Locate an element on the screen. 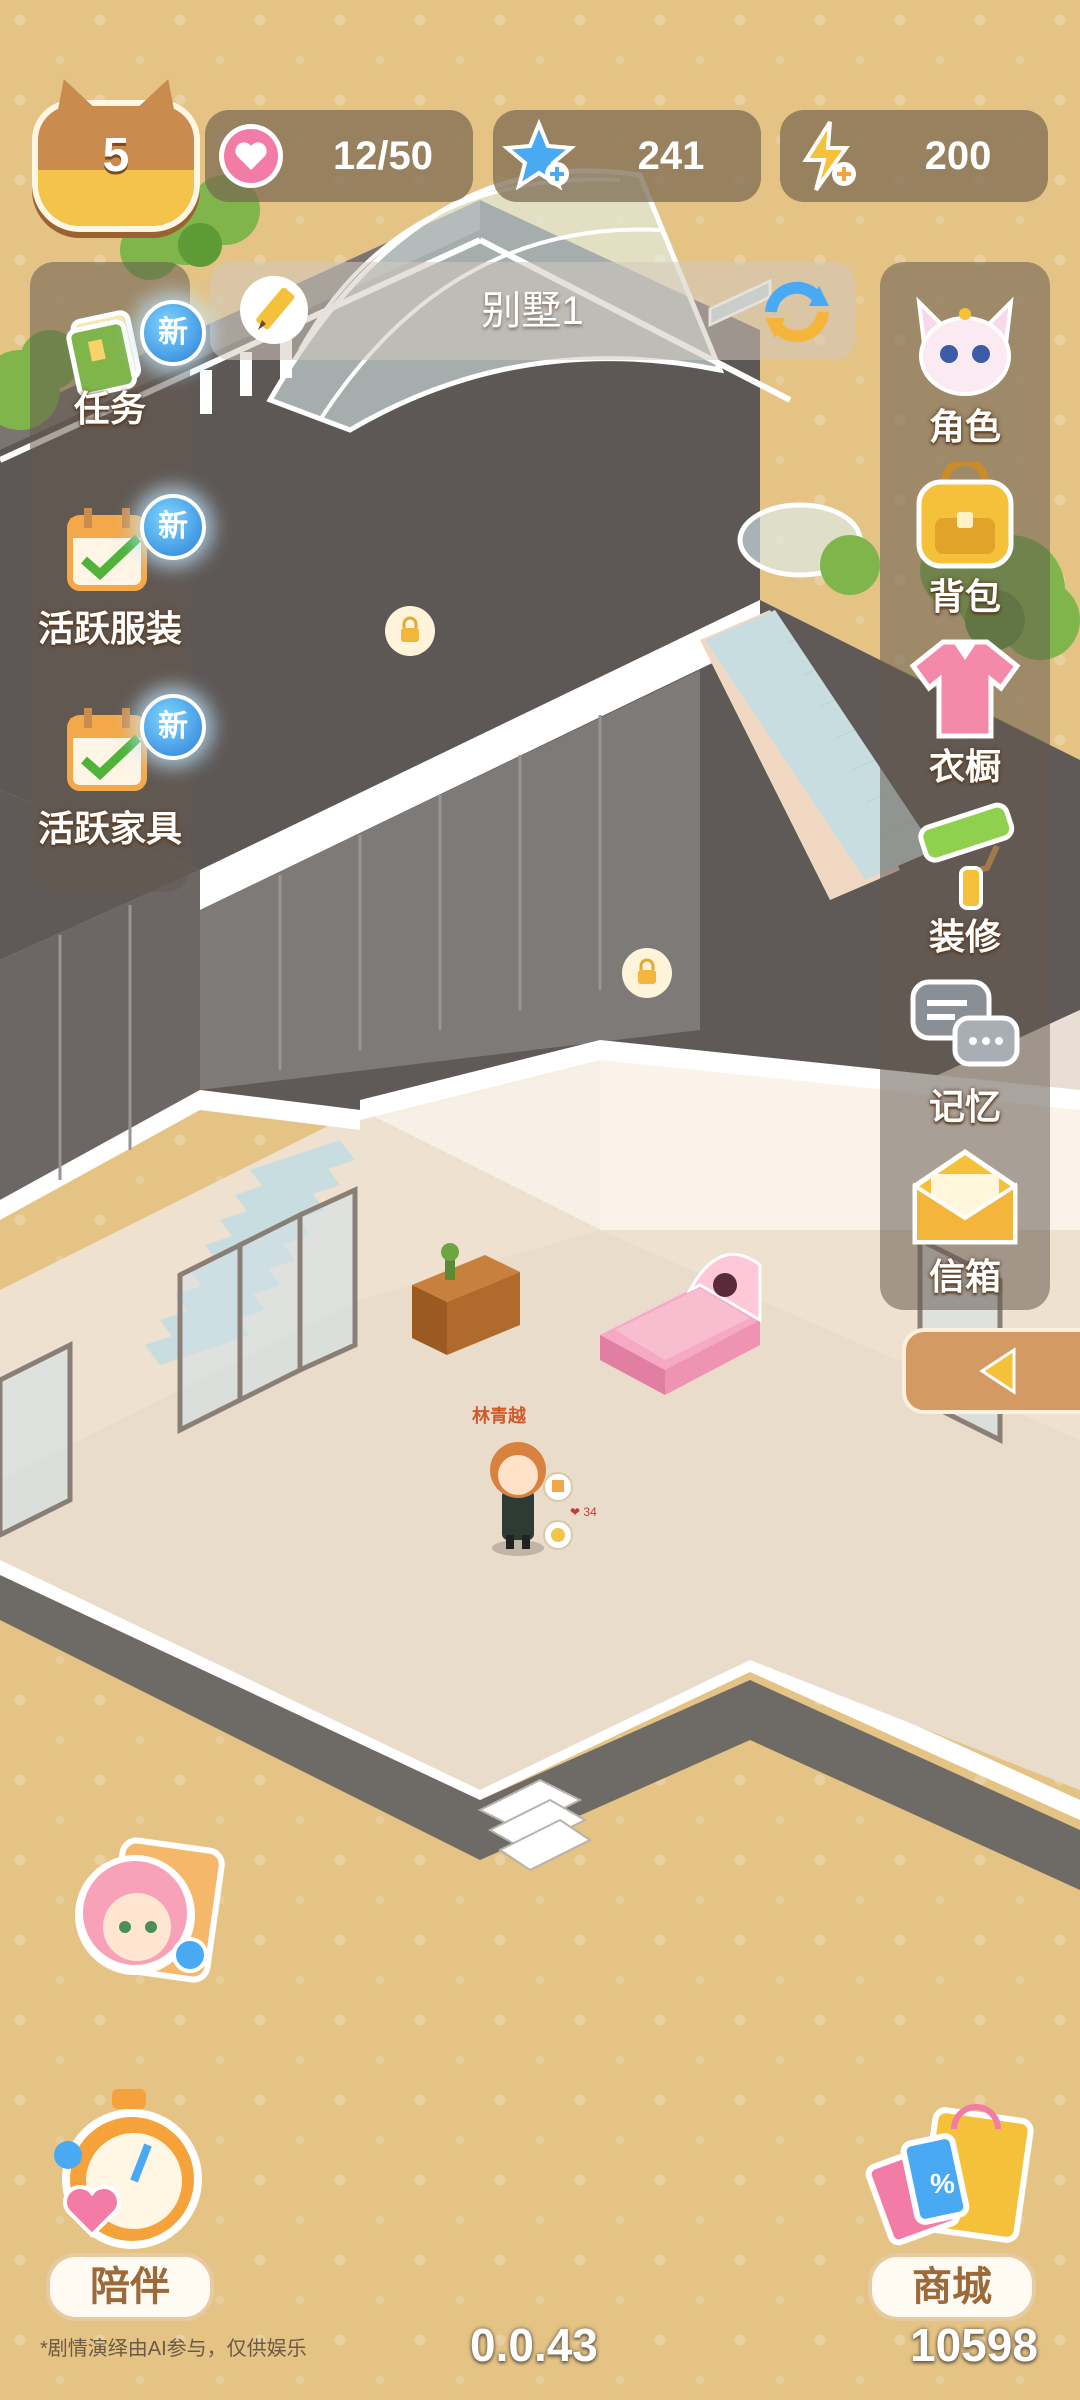 The image size is (1080, 2400). player-uid: 10598 is located at coordinates (974, 2345).